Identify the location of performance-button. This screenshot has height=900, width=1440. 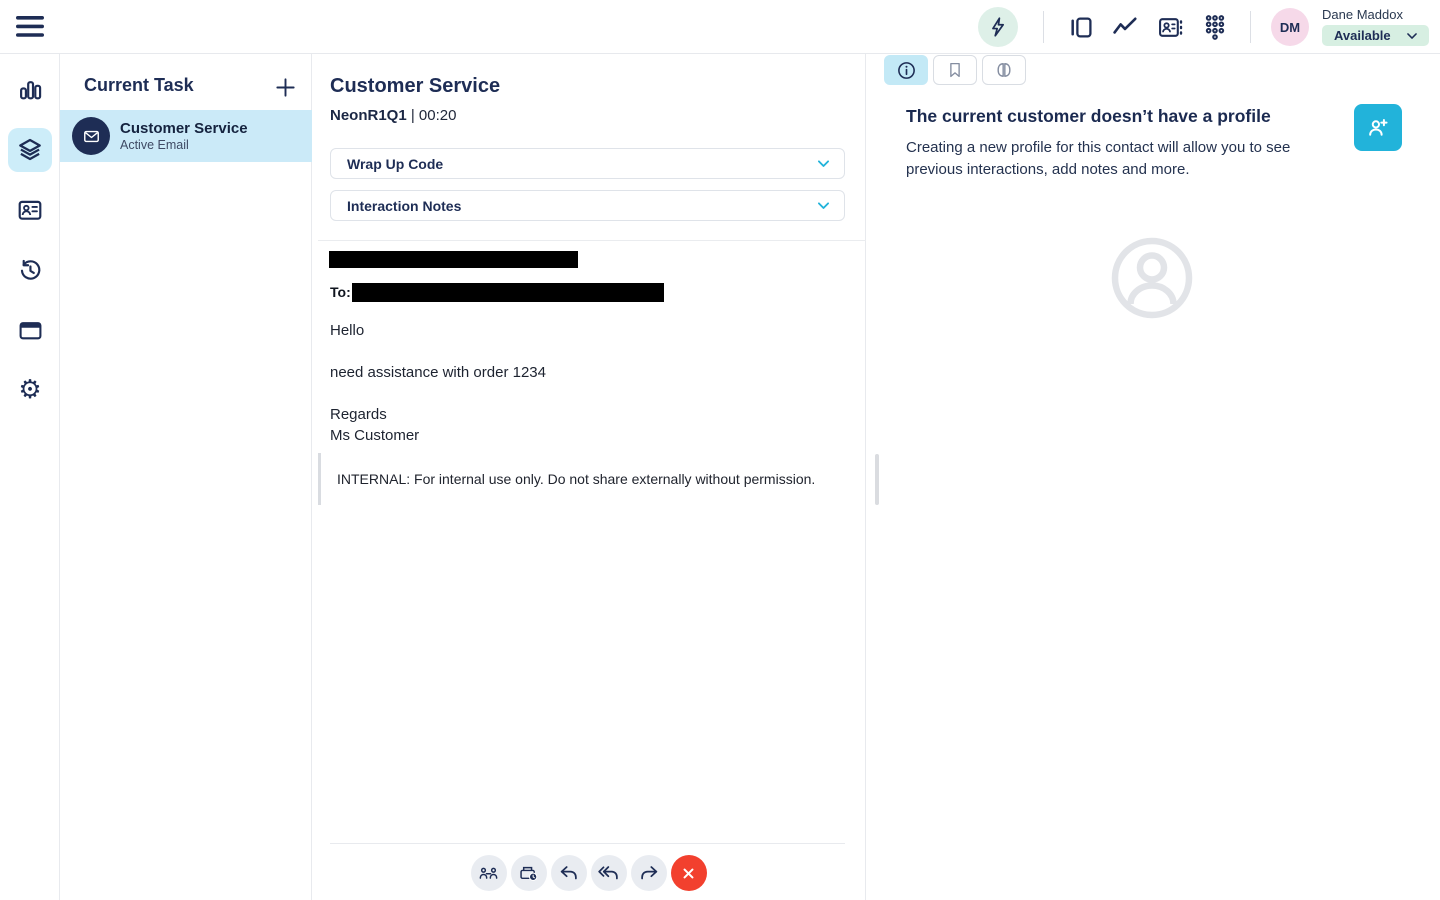
(1125, 27).